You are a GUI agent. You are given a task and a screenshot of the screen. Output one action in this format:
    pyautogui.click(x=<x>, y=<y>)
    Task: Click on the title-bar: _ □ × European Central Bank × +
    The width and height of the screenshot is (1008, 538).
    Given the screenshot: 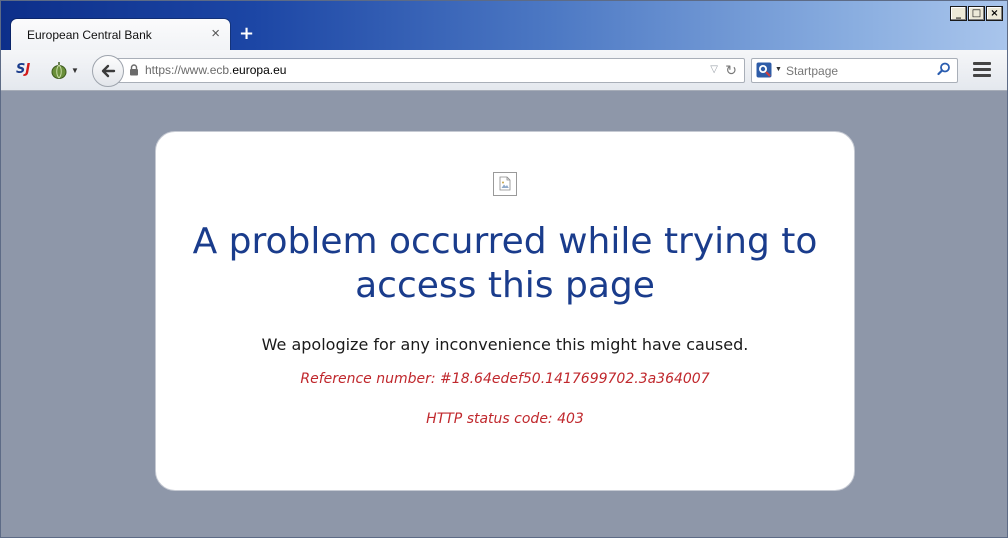 What is the action you would take?
    pyautogui.click(x=504, y=26)
    